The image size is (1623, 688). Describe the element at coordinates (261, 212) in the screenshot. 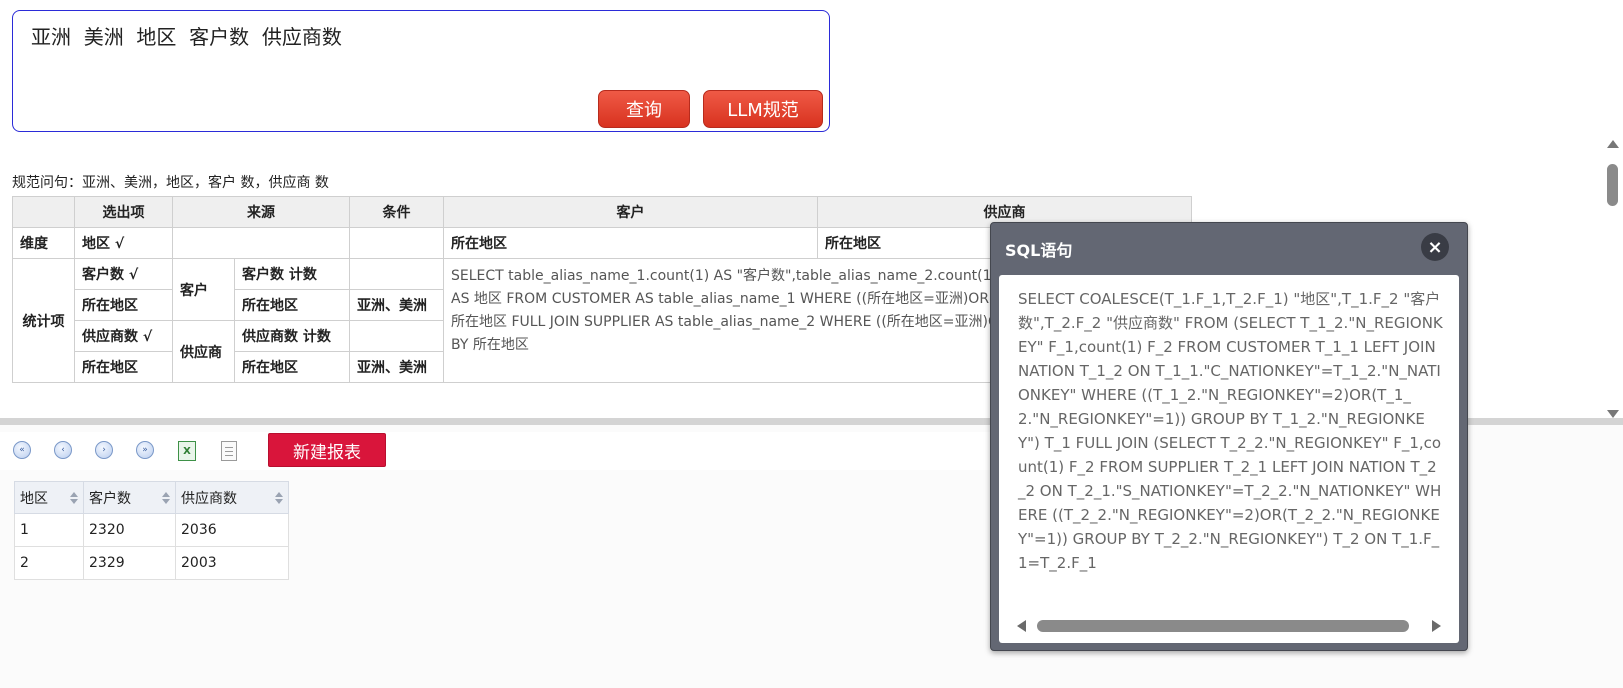

I see `header-source: 来源` at that location.